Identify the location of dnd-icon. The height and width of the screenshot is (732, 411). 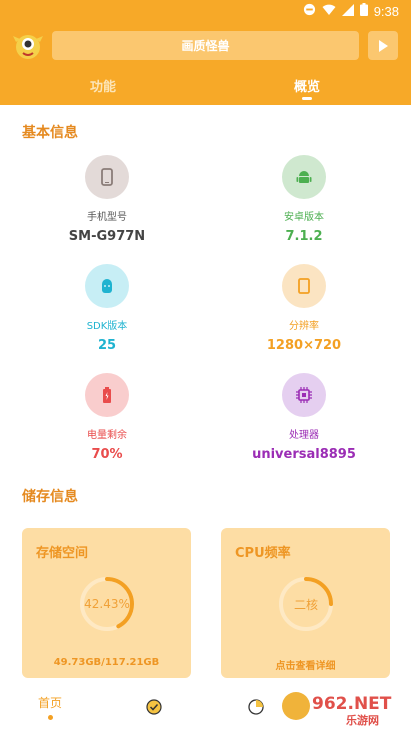
(309, 11).